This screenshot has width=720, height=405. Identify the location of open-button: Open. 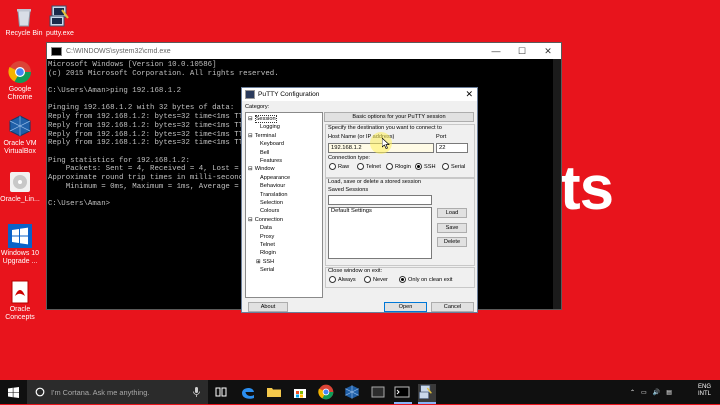
(405, 307).